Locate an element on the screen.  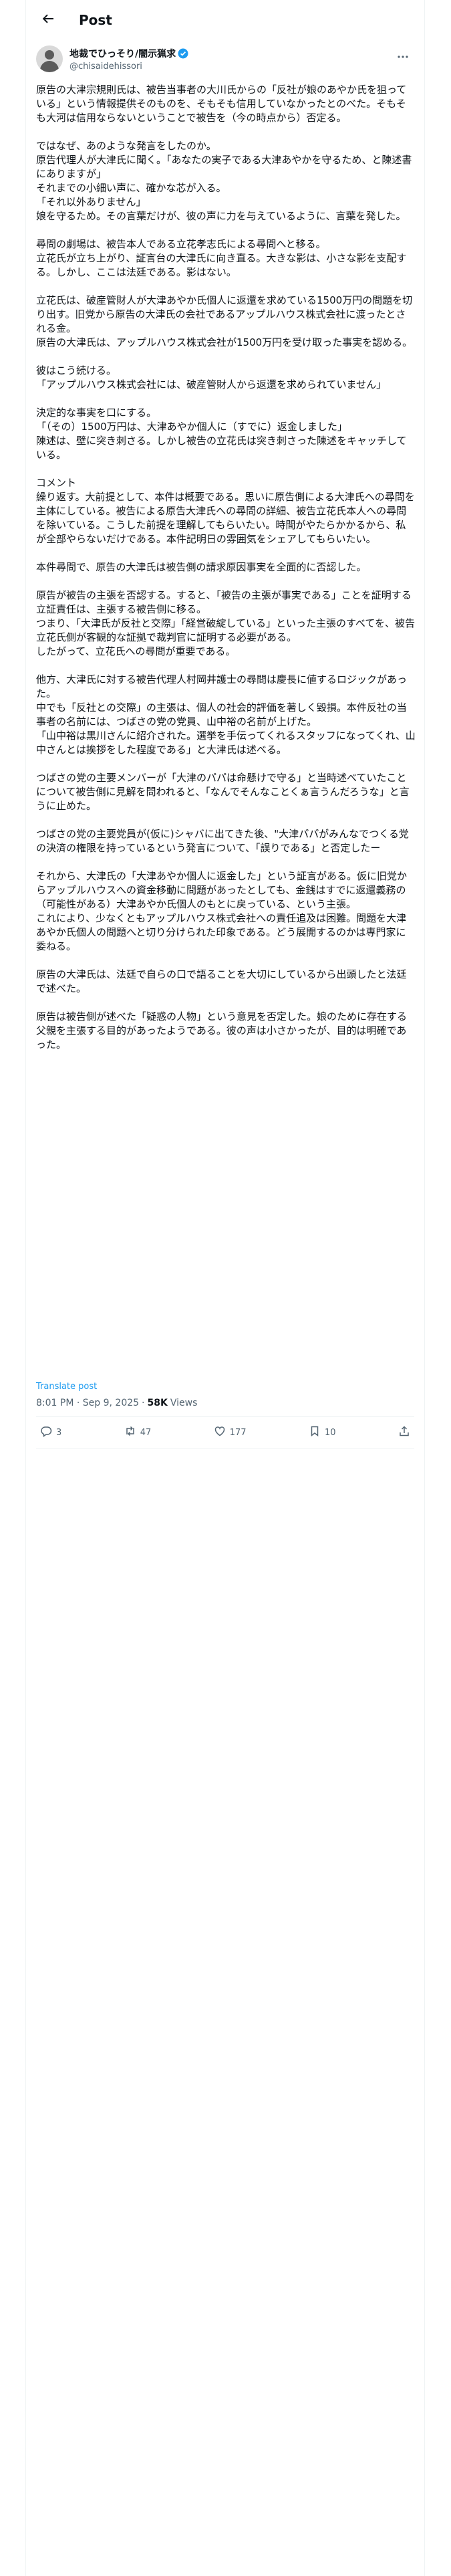
post-timestamp: 8:01 PM · Sep 9, 2025 is located at coordinates (87, 1403).